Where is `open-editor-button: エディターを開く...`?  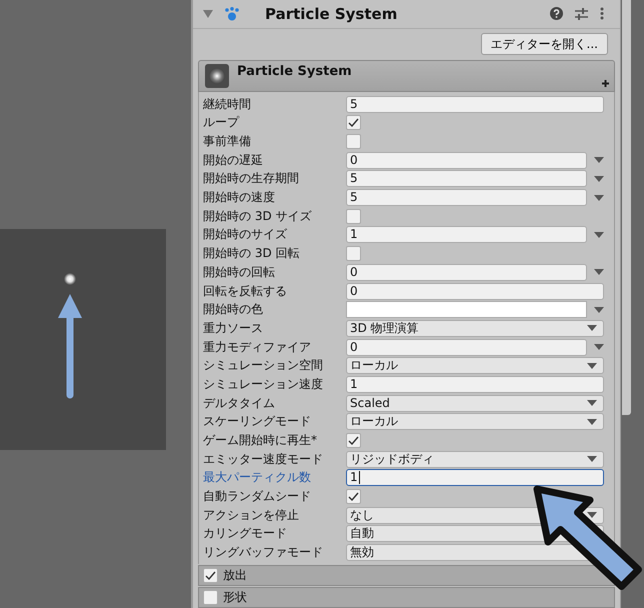 open-editor-button: エディターを開く... is located at coordinates (544, 43).